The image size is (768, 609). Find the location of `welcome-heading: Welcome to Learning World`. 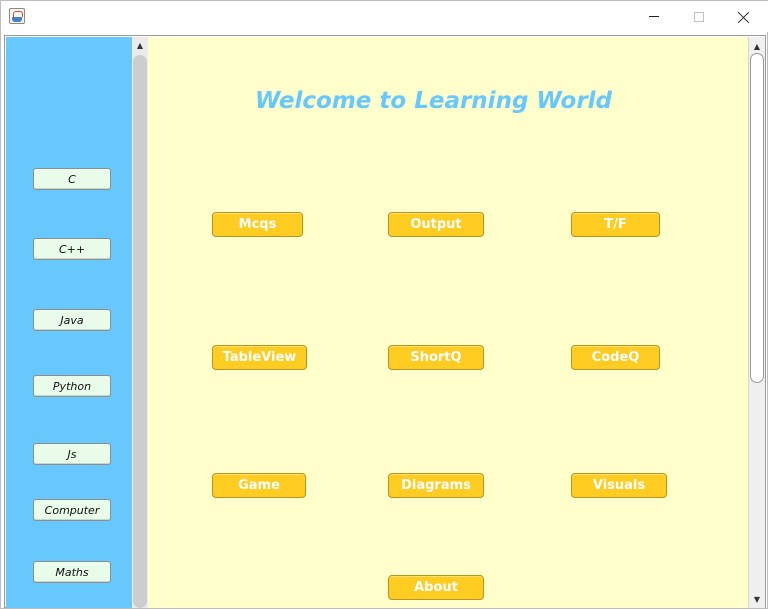

welcome-heading: Welcome to Learning World is located at coordinates (434, 101).